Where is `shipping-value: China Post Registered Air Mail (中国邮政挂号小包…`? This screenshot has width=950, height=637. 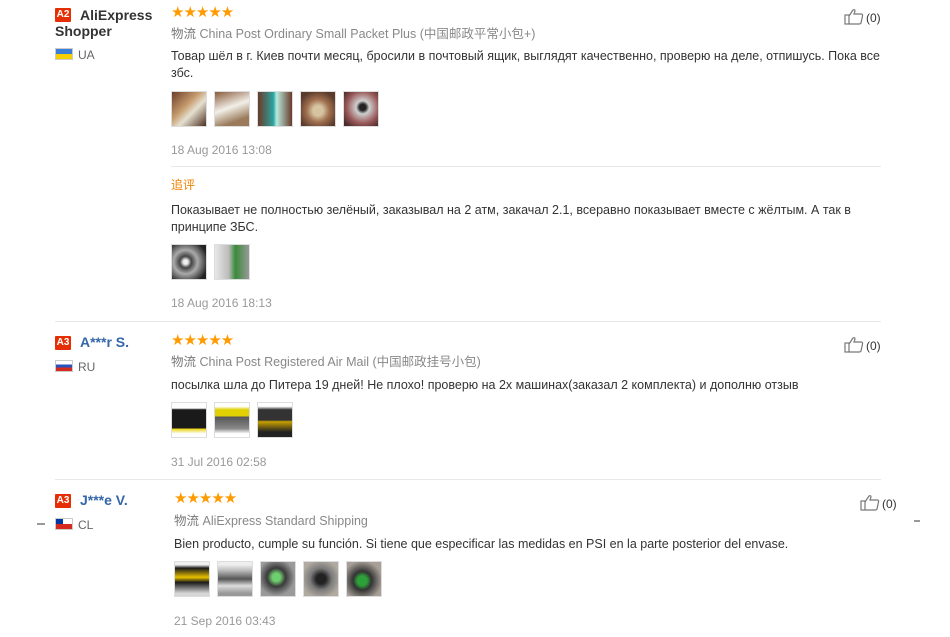 shipping-value: China Post Registered Air Mail (中国邮政挂号小包… is located at coordinates (340, 362).